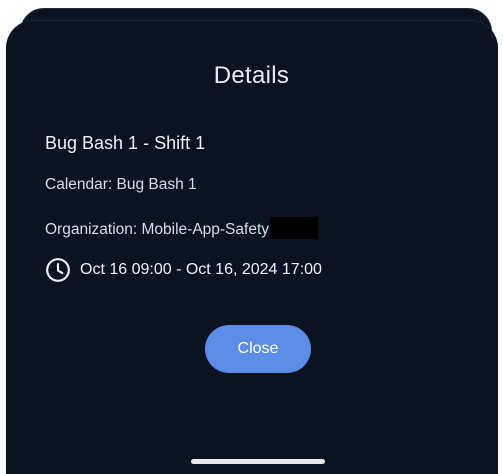 This screenshot has width=503, height=474. I want to click on calendar-text: Calendar: Bug Bash 1, so click(121, 184).